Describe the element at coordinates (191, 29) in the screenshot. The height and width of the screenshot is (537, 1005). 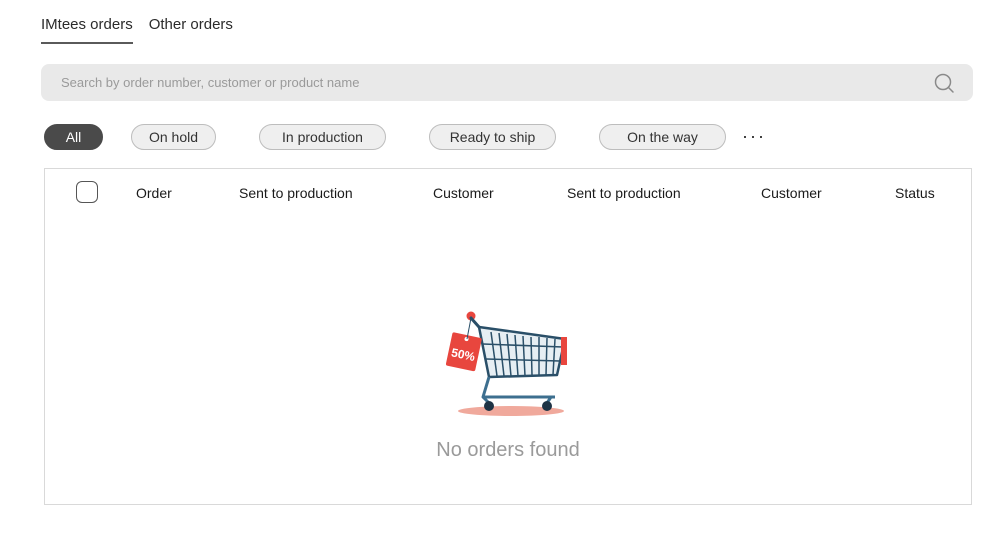
I see `tab-other-orders: Other orders` at that location.